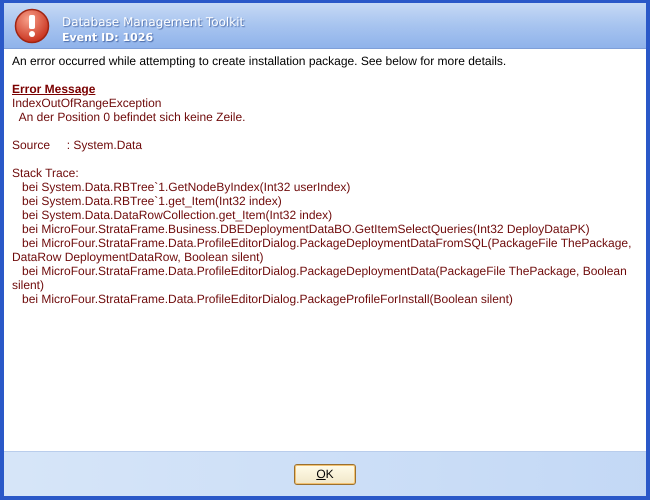 The image size is (650, 500). I want to click on stack-trace-line: bei MicroFour.StrataFrame.Data.ProfileEditorDialog.PackageDeploymentDataFromSQL(PackageFile ThePackage, DataRow DeploymentDataRow, Boolean silent), so click(322, 250).